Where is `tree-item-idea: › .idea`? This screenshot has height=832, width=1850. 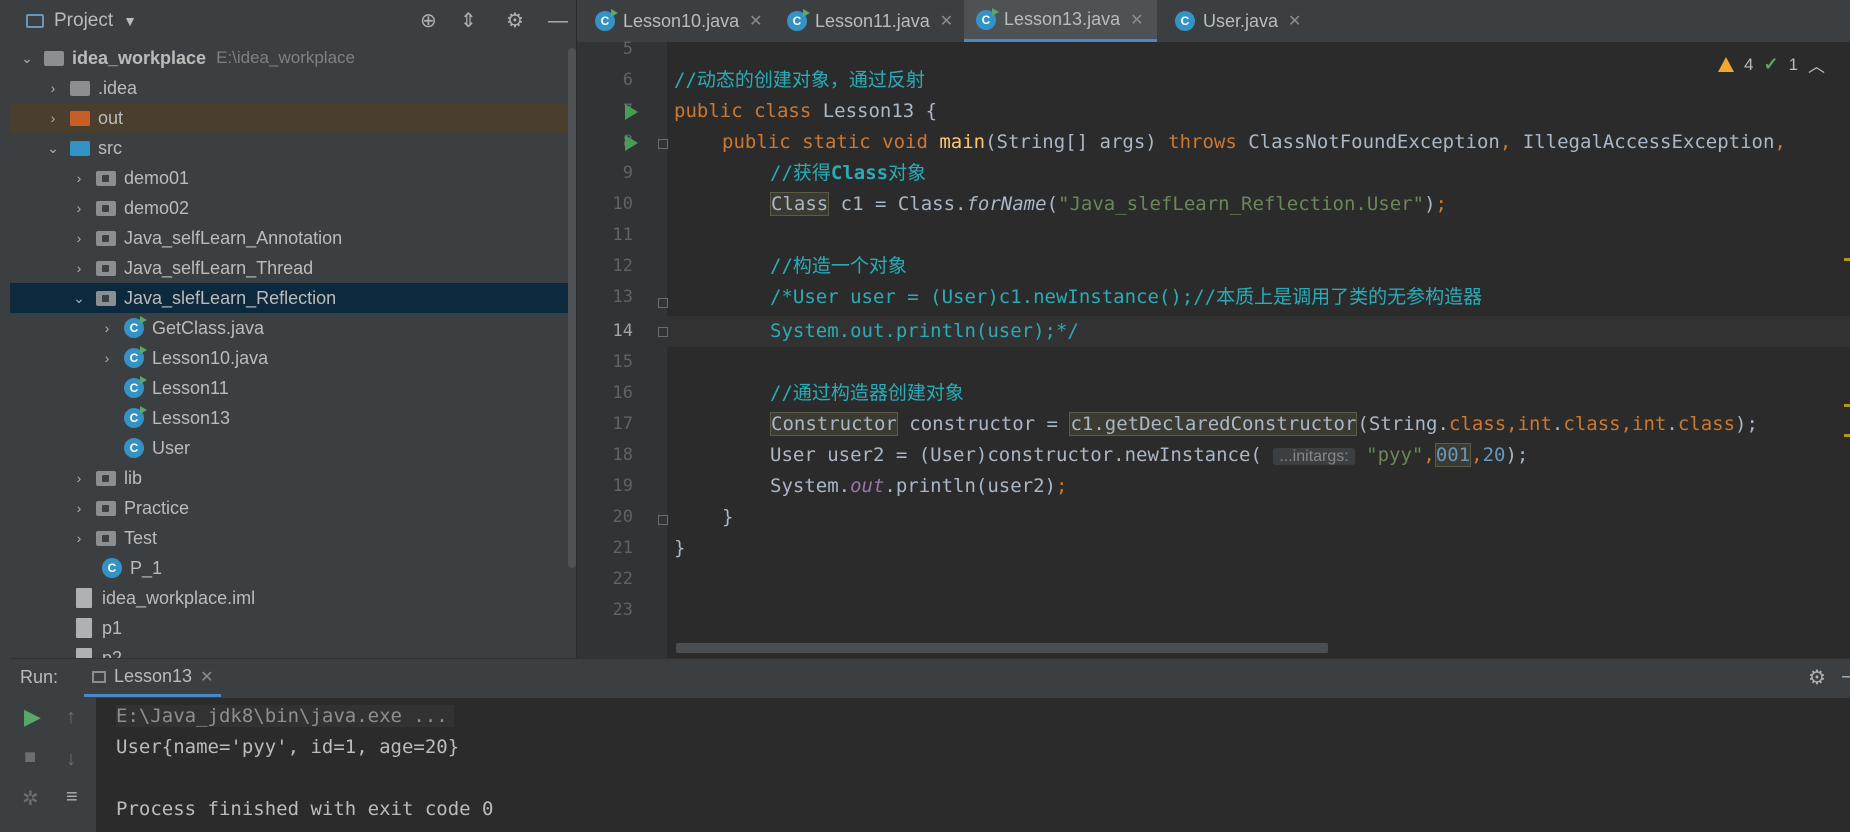
tree-item-idea: › .idea is located at coordinates (293, 88).